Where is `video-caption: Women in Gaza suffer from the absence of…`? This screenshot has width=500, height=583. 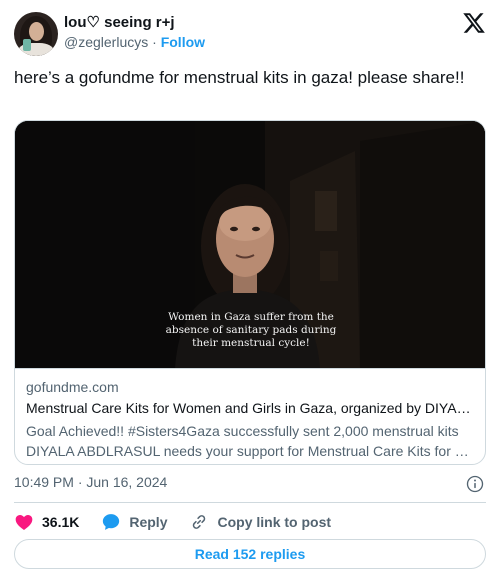 video-caption: Women in Gaza suffer from the absence of… is located at coordinates (251, 330).